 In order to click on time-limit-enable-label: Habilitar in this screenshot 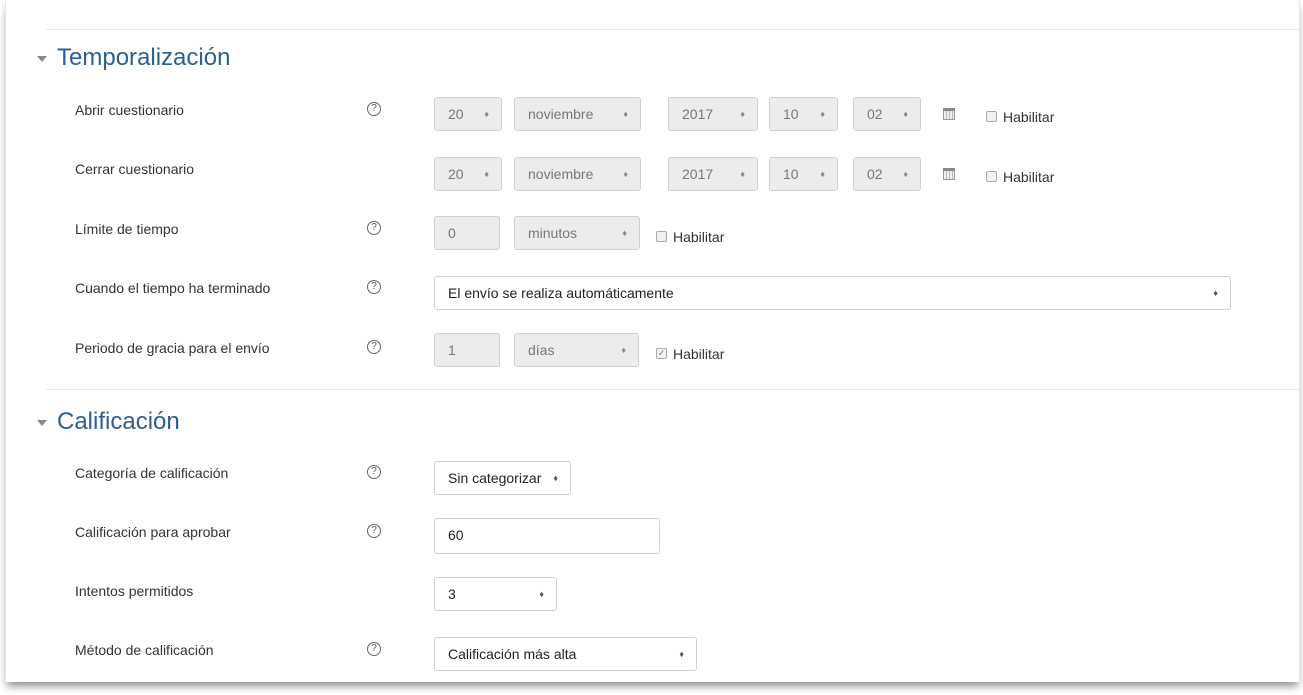, I will do `click(699, 237)`.